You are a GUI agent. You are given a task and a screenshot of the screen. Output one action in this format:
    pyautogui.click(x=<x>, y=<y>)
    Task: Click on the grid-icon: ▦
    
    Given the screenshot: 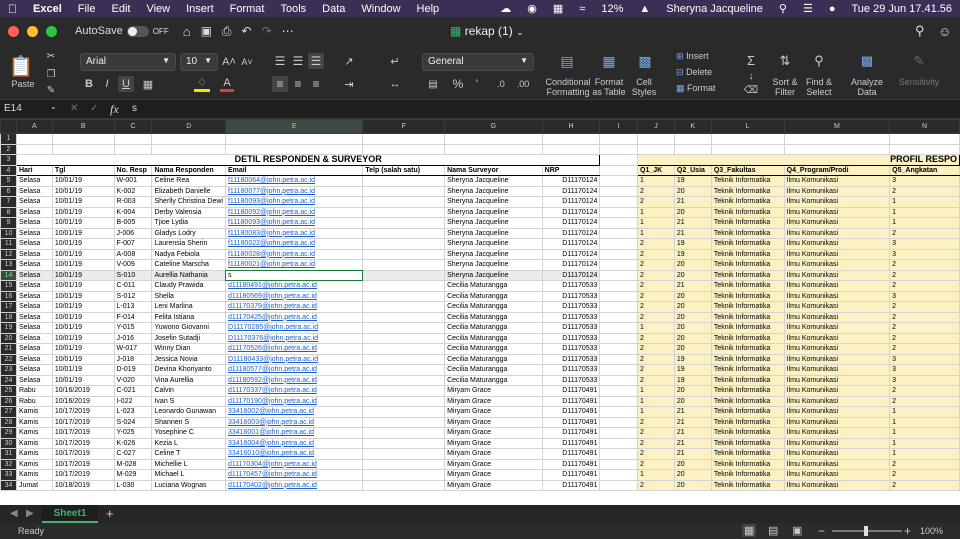 What is the action you would take?
    pyautogui.click(x=558, y=8)
    